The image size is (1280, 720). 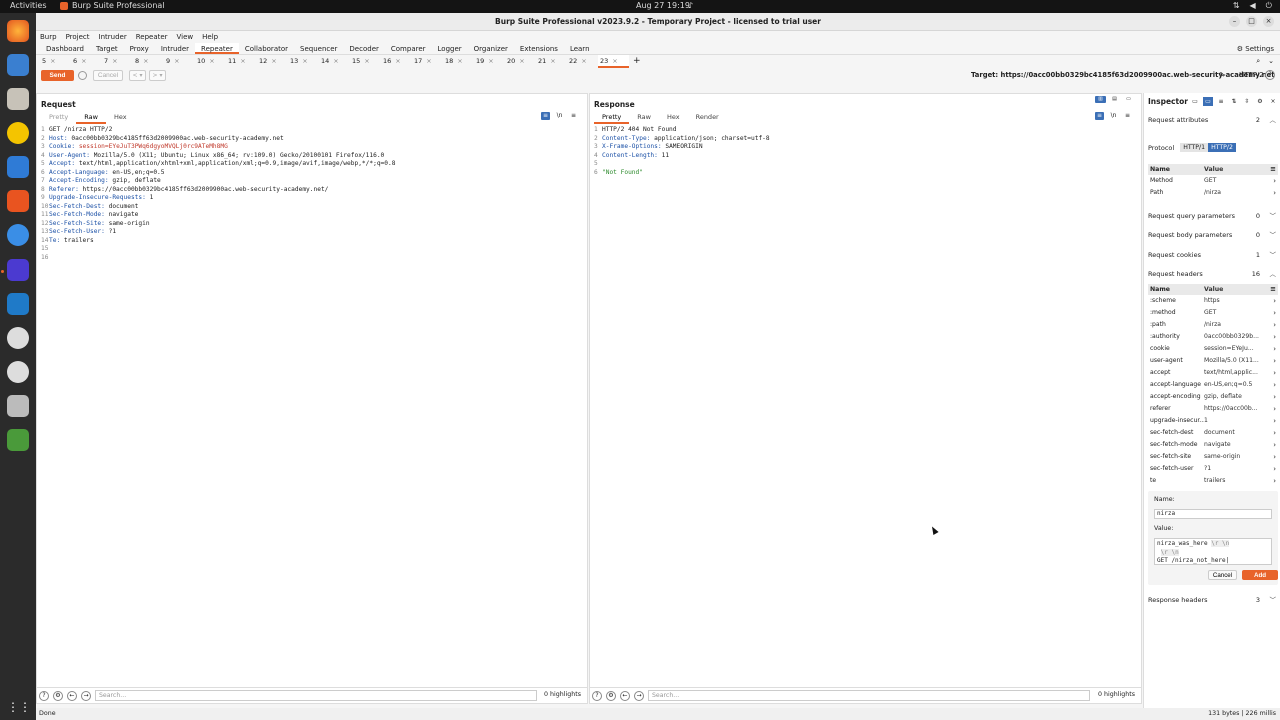 I want to click on repeater-tab-20: 20 ×, so click(x=520, y=61).